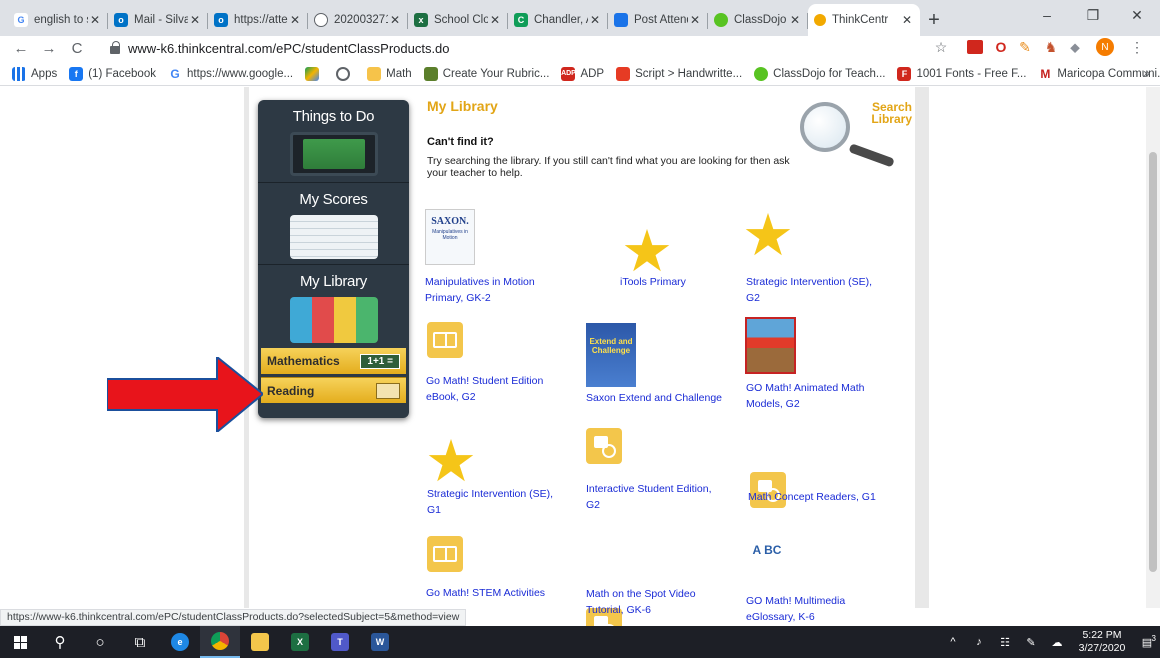 The image size is (1160, 658). I want to click on video-icon, so click(604, 446).